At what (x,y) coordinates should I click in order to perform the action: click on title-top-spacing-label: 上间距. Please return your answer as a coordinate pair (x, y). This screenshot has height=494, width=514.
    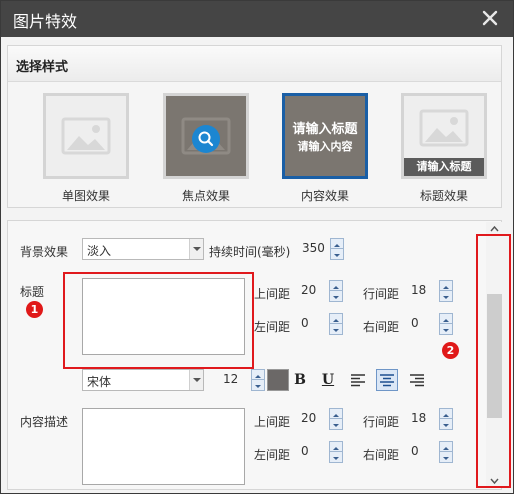
    Looking at the image, I should click on (272, 294).